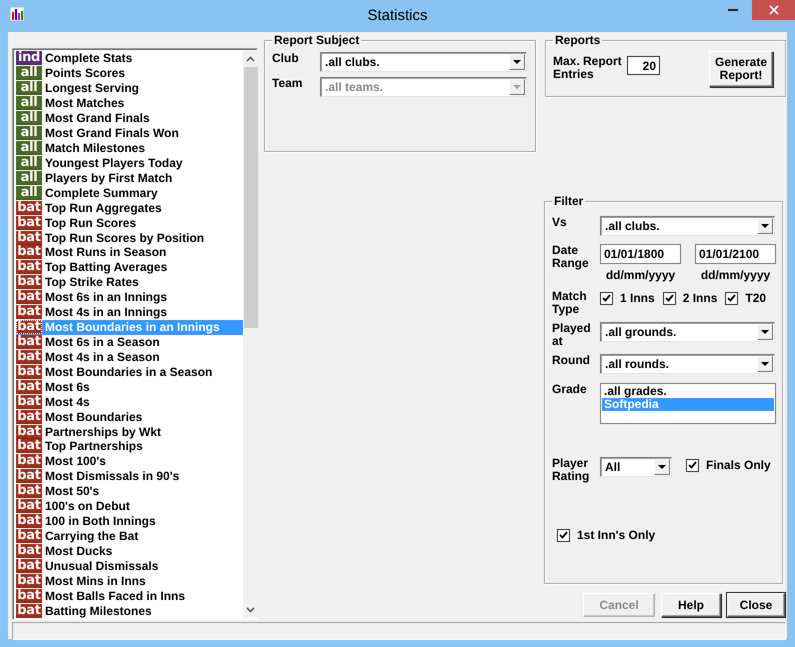 The height and width of the screenshot is (647, 795). I want to click on date-to-field: 01/01/2100, so click(735, 254).